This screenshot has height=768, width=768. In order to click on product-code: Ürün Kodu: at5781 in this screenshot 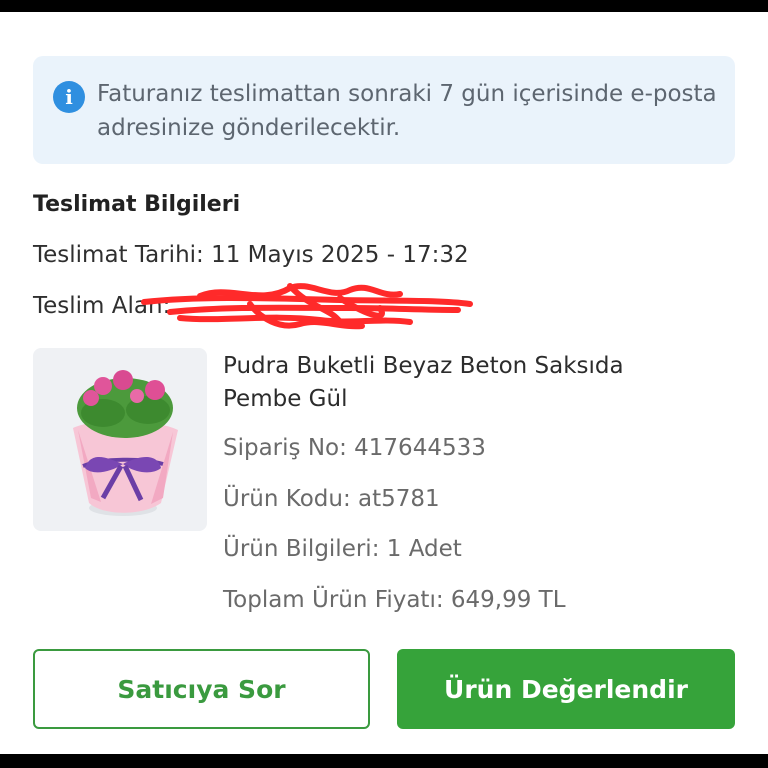, I will do `click(331, 499)`.